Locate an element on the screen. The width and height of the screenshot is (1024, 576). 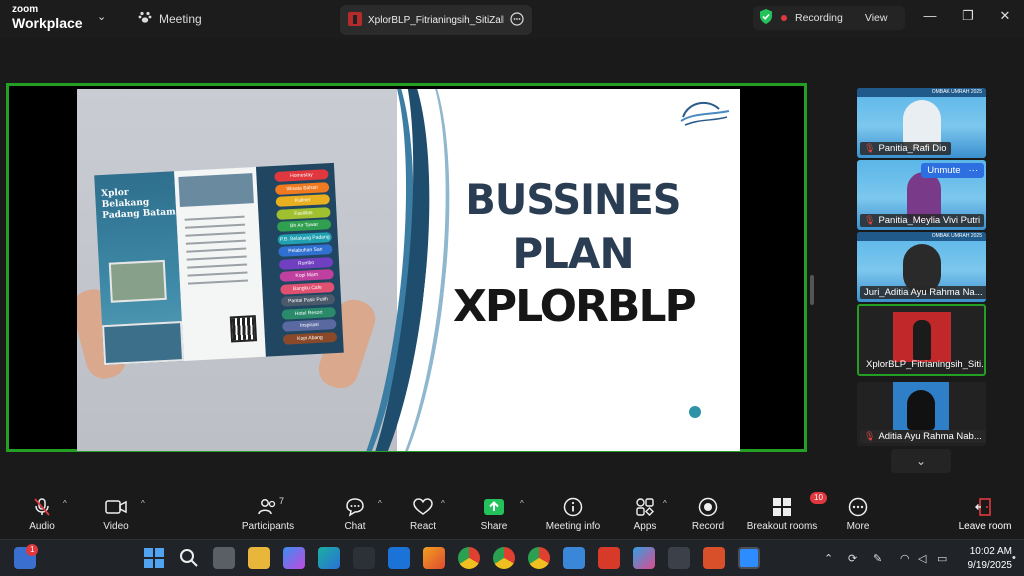
chat-options-caret-icon: ^ is located at coordinates (380, 503).